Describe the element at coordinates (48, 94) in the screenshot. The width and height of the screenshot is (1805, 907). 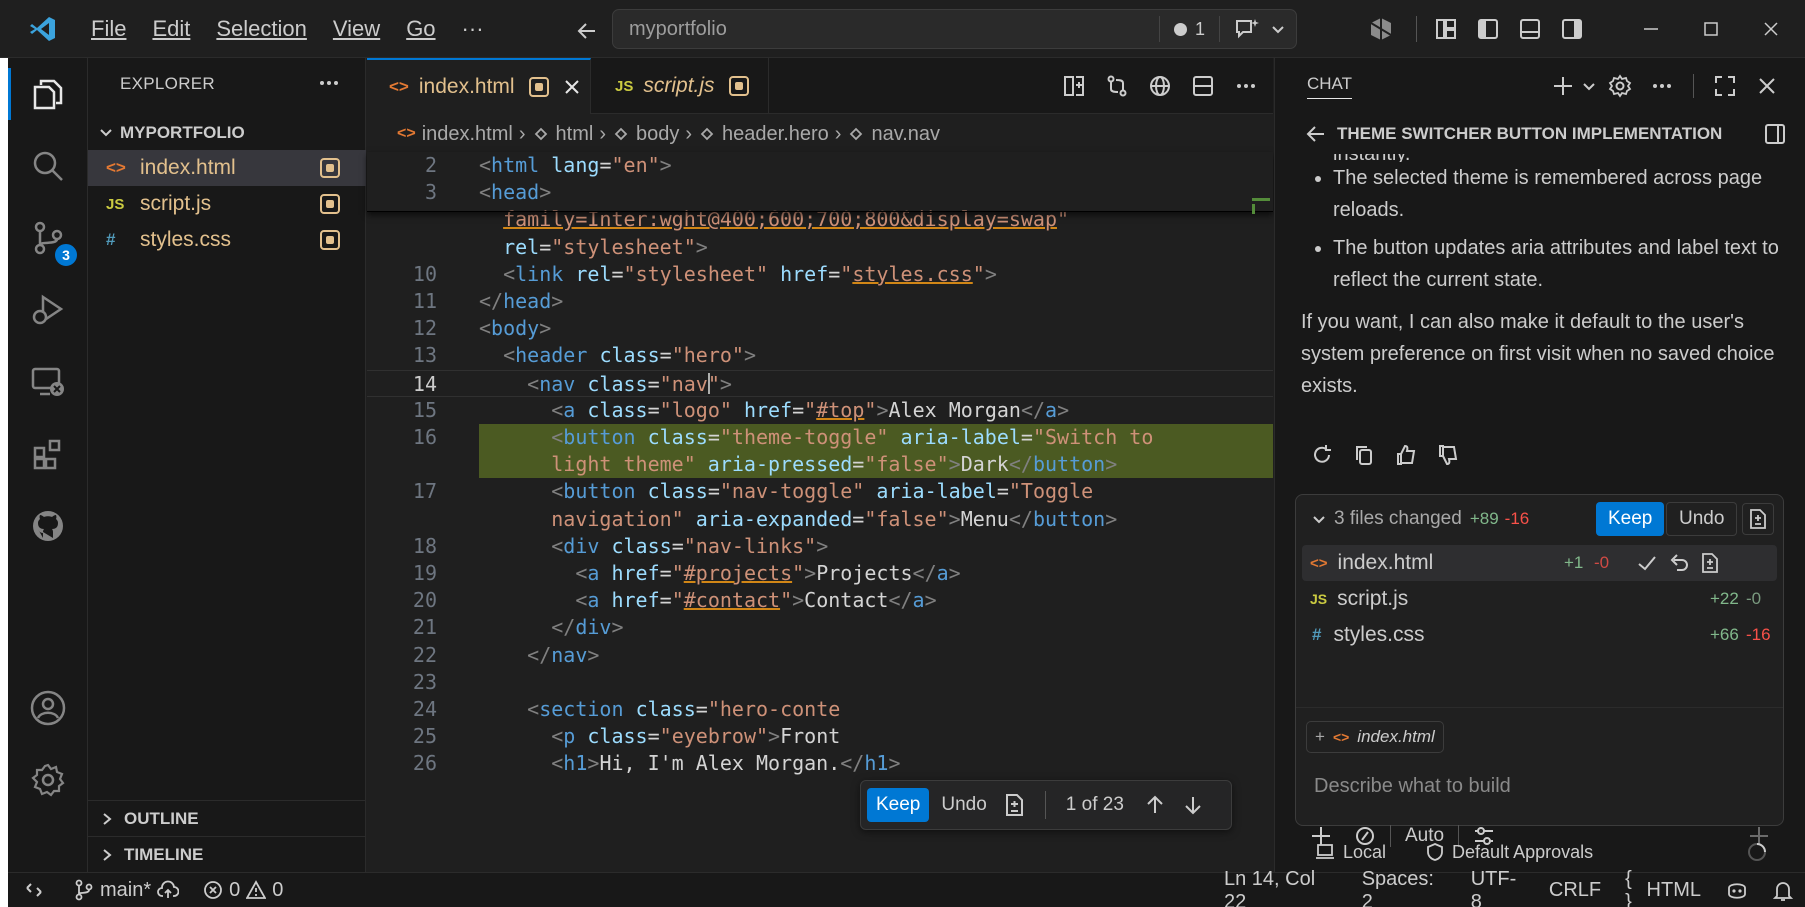
I see `explorer-activity` at that location.